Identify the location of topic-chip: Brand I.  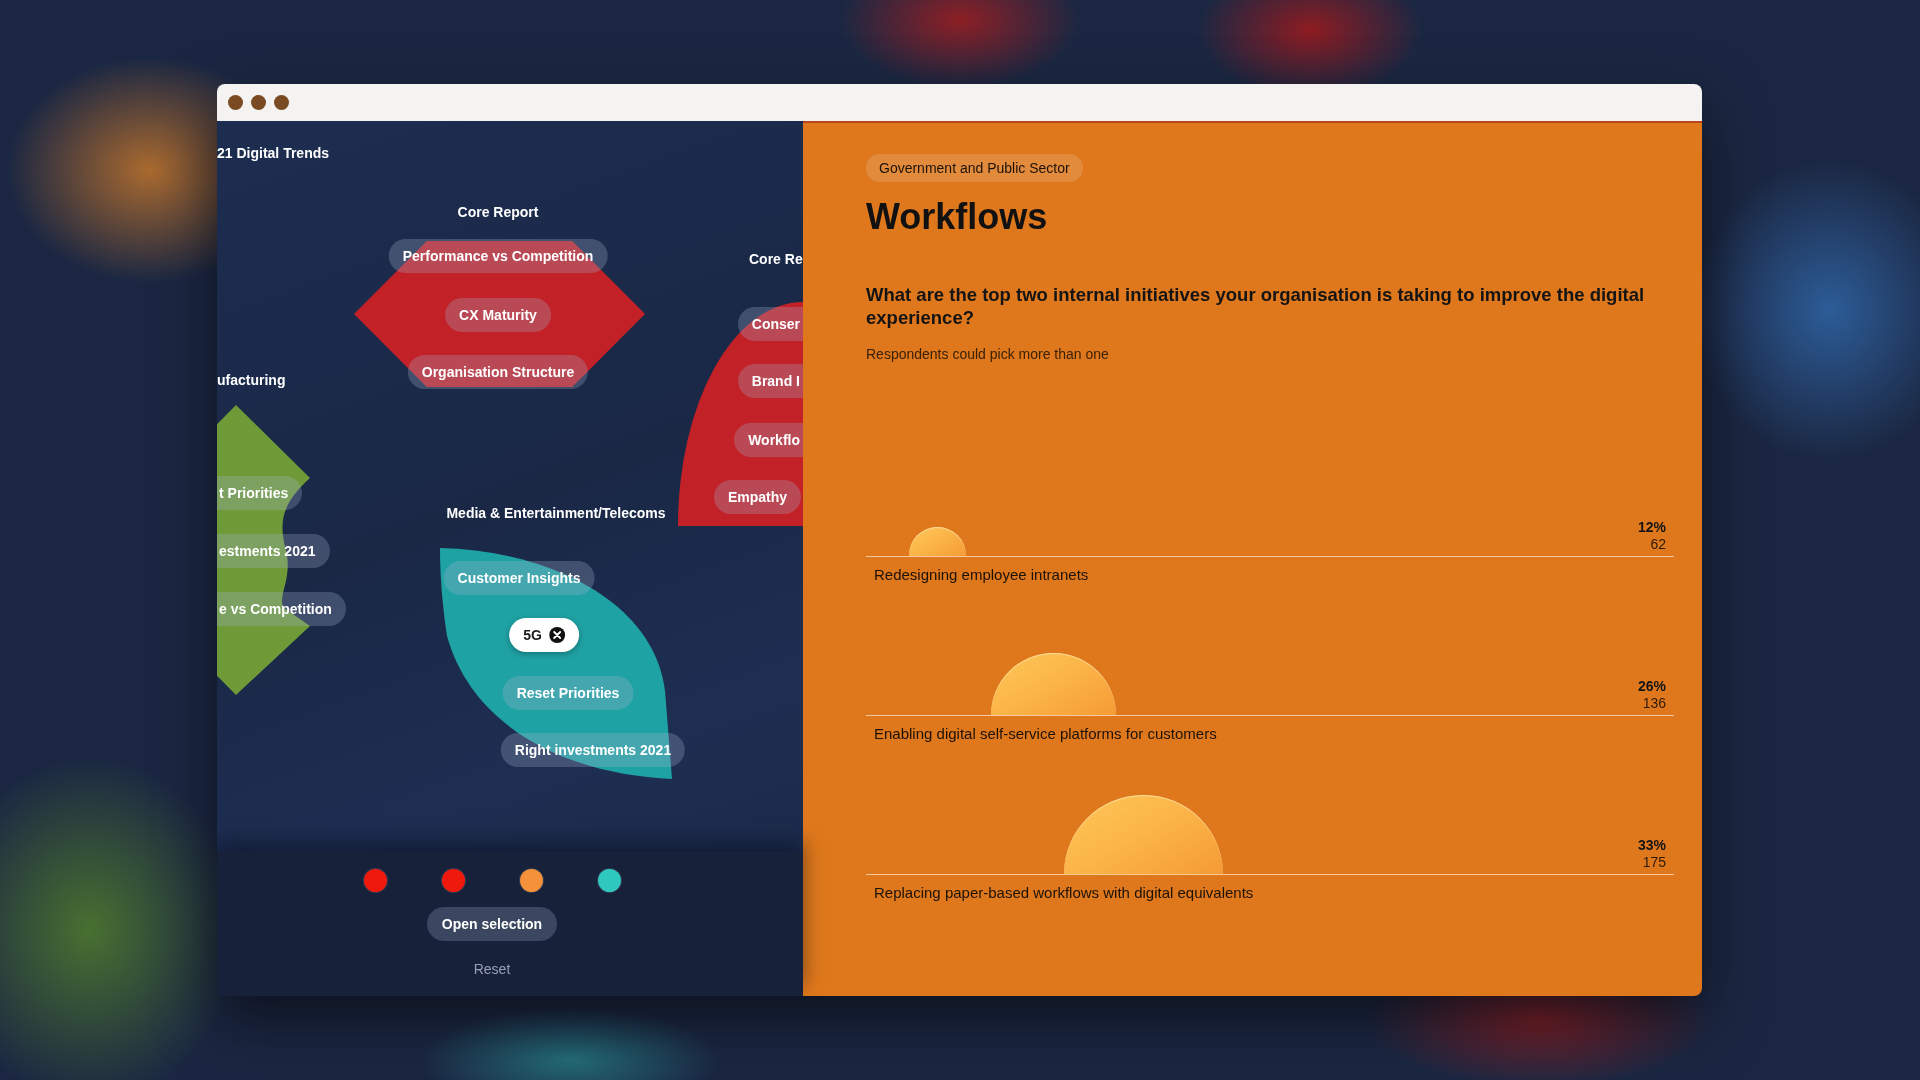
(770, 381).